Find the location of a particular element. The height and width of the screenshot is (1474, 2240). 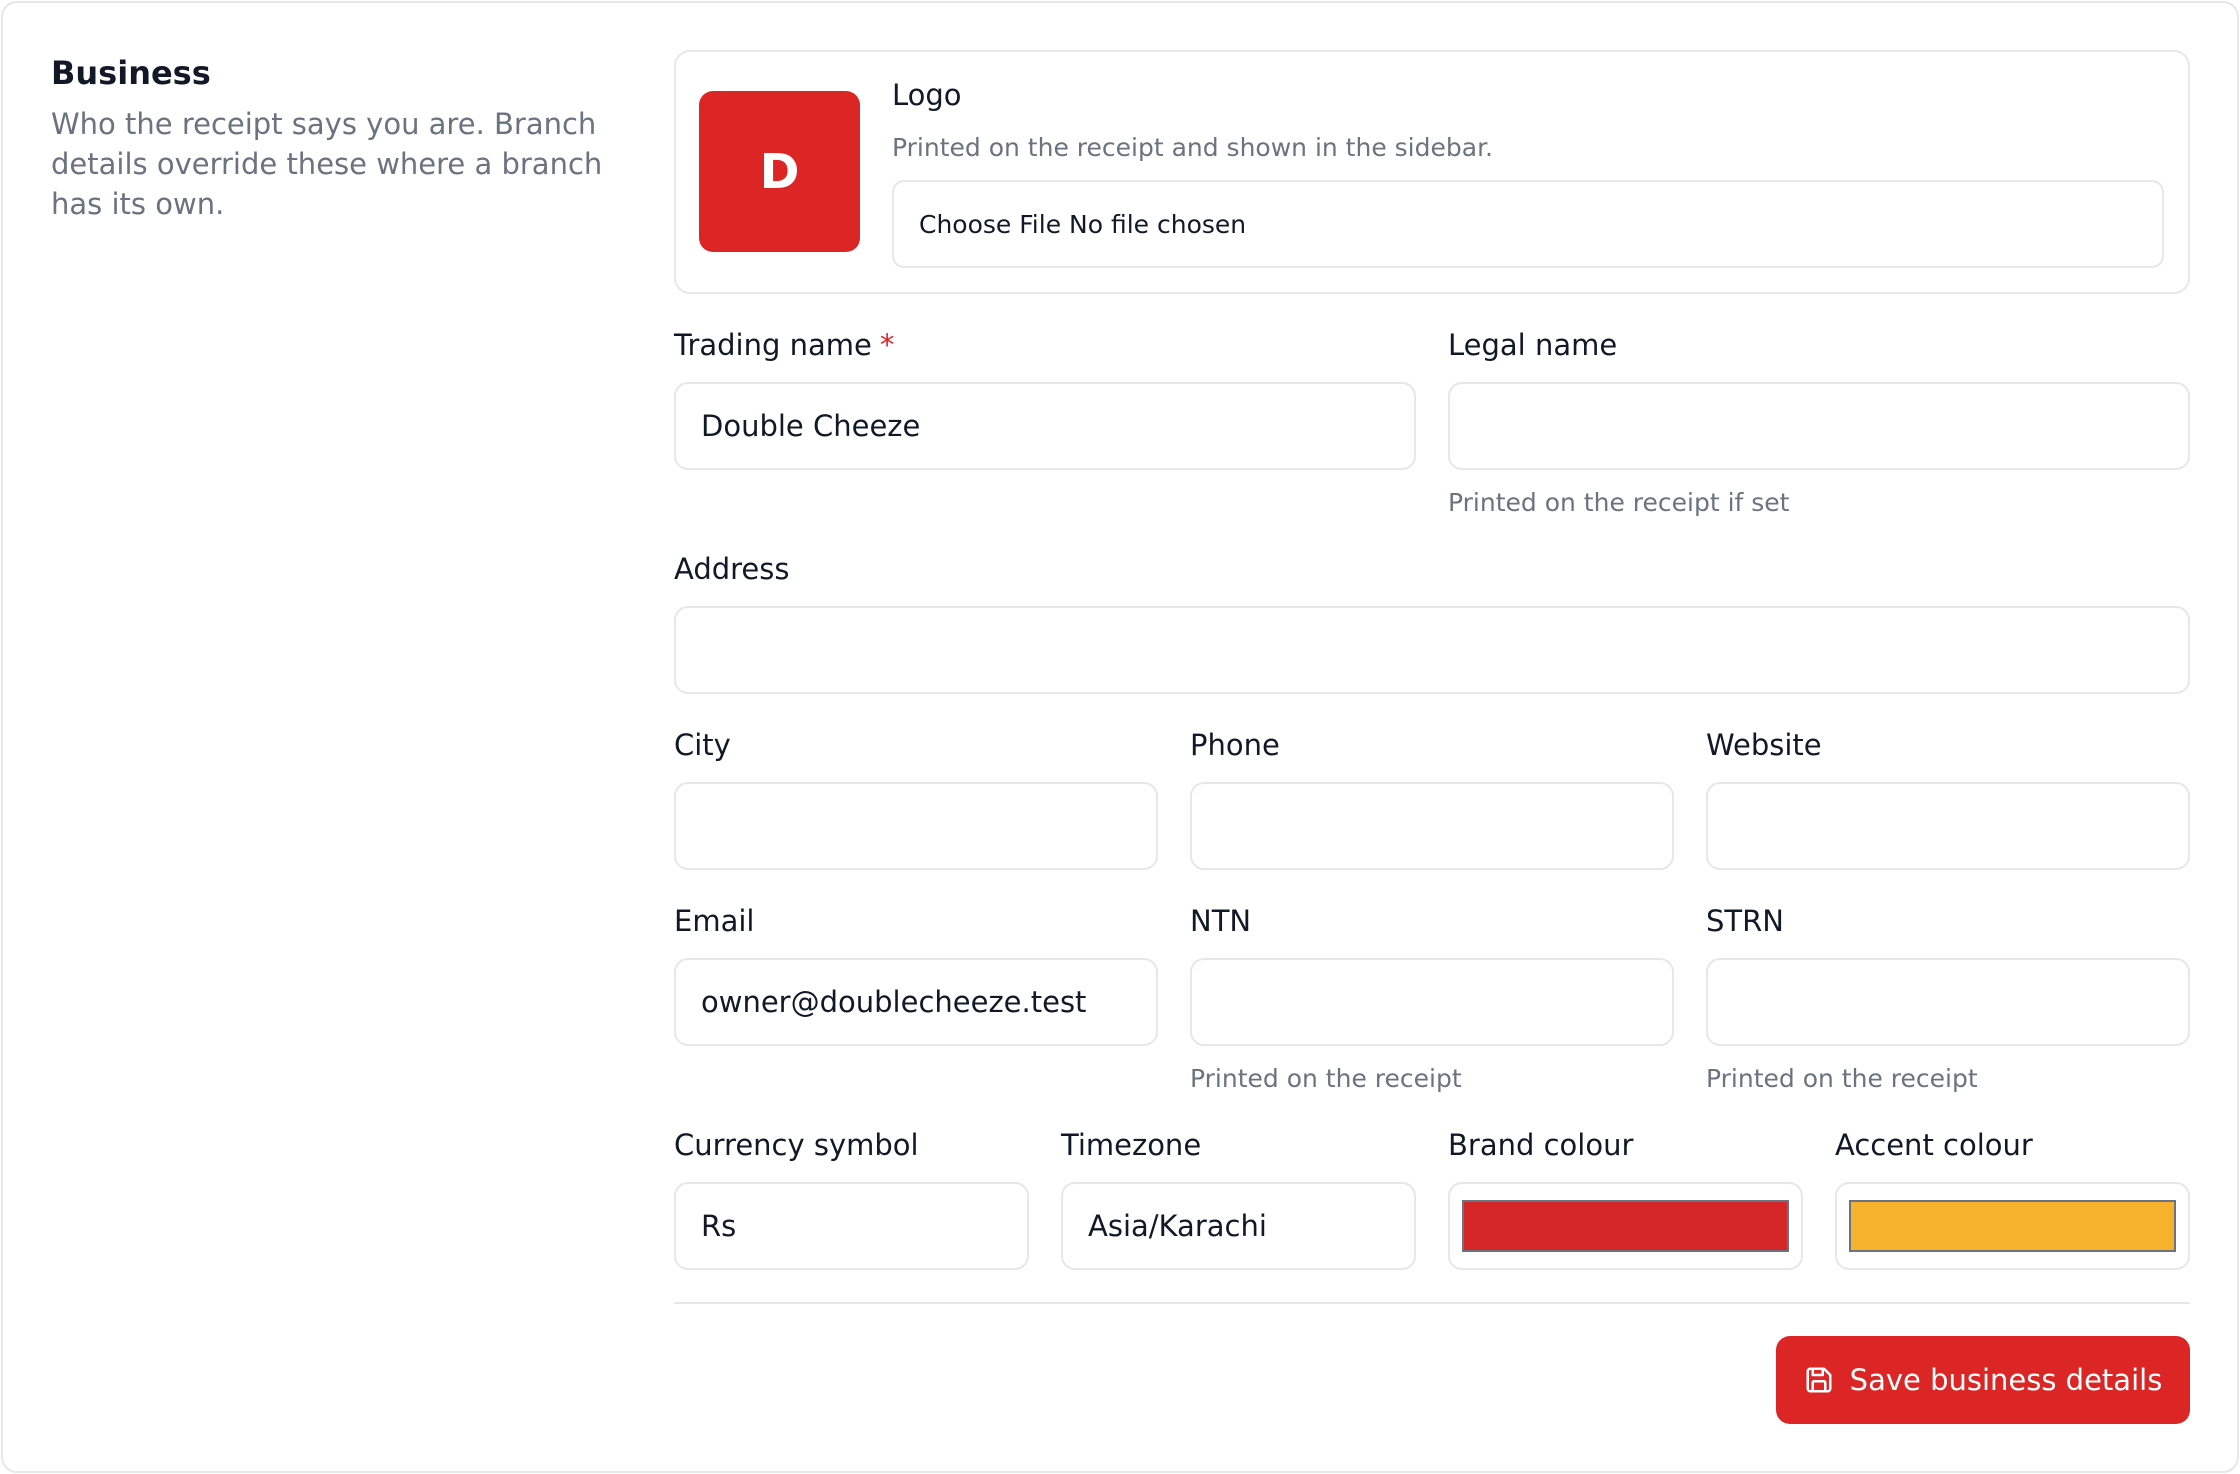

required-marker: * is located at coordinates (887, 345).